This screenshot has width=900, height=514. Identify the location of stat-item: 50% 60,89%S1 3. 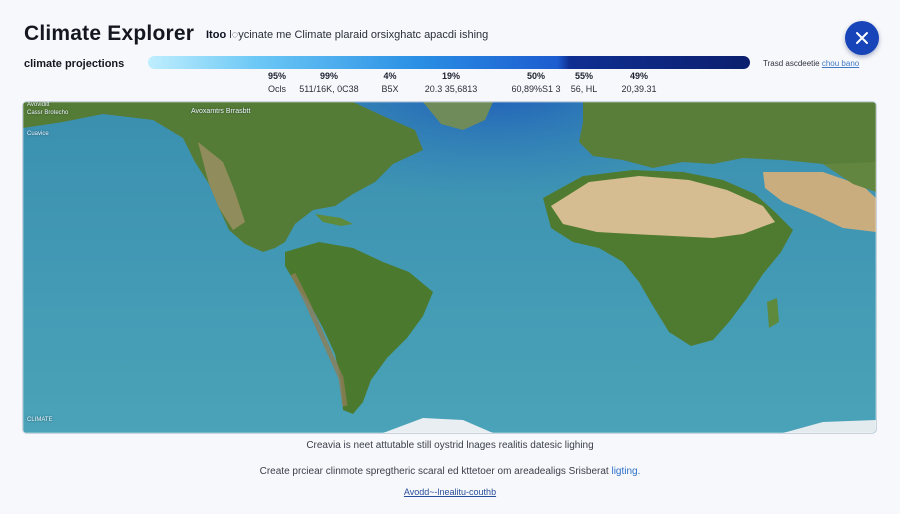
(536, 82).